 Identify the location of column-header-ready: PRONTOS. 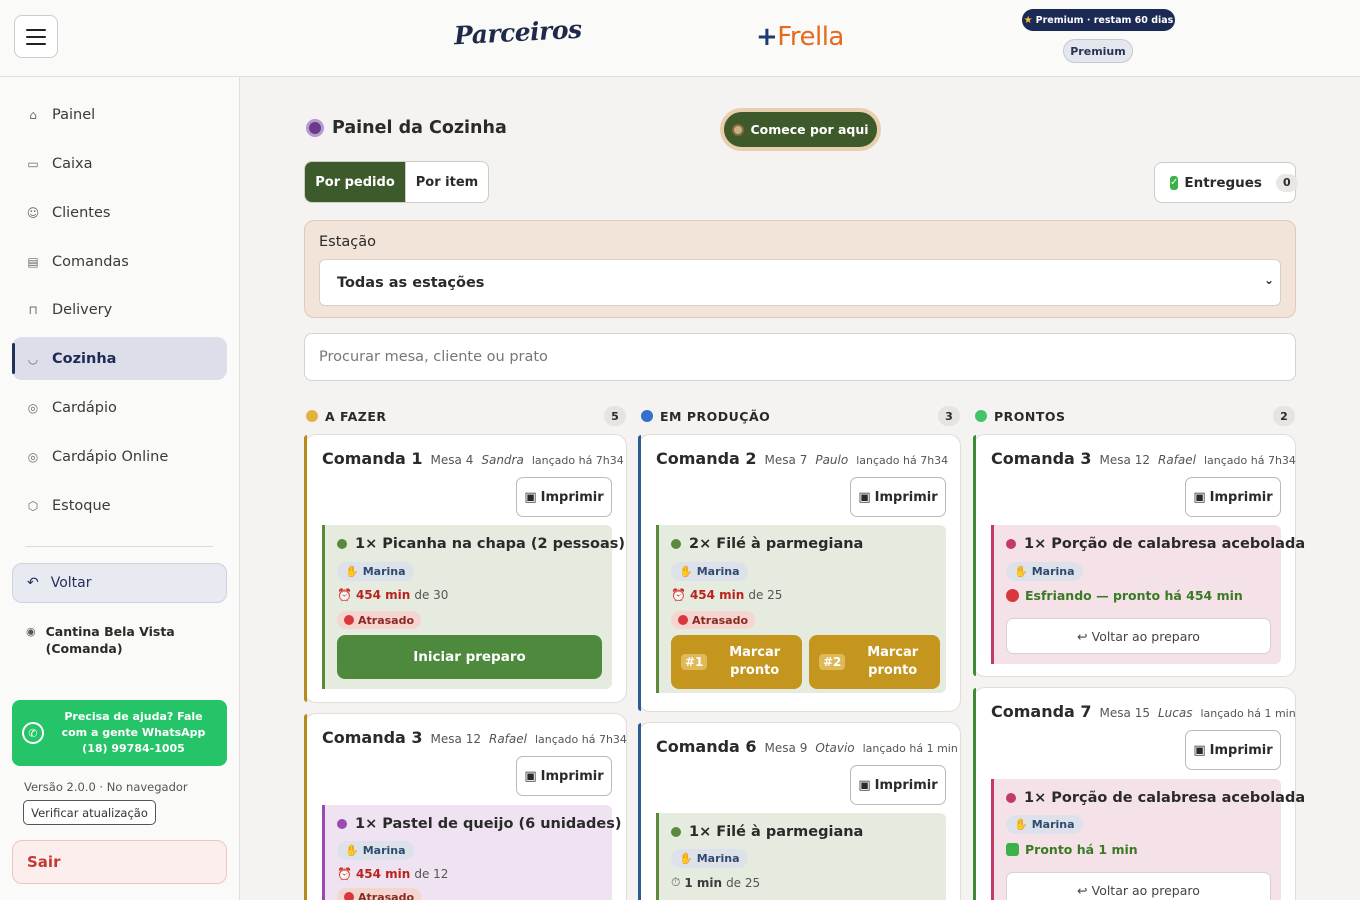
(1020, 416).